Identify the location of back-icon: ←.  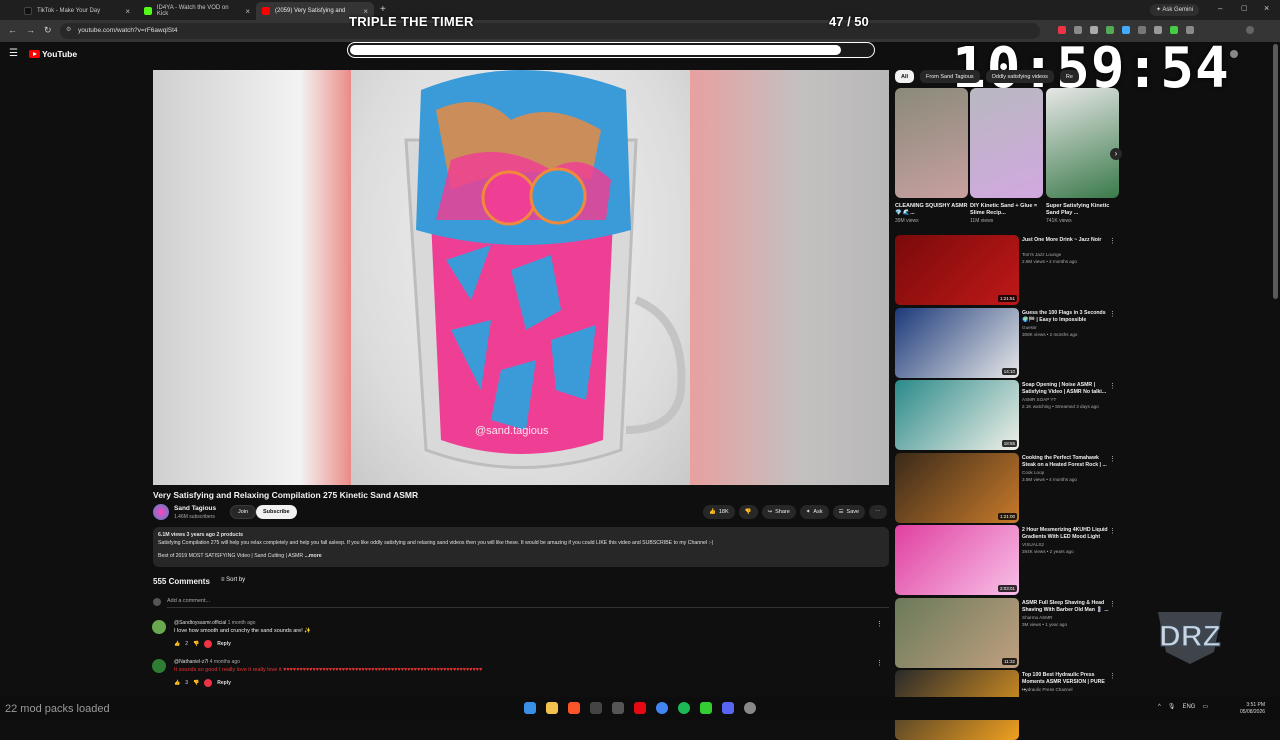
(12, 30).